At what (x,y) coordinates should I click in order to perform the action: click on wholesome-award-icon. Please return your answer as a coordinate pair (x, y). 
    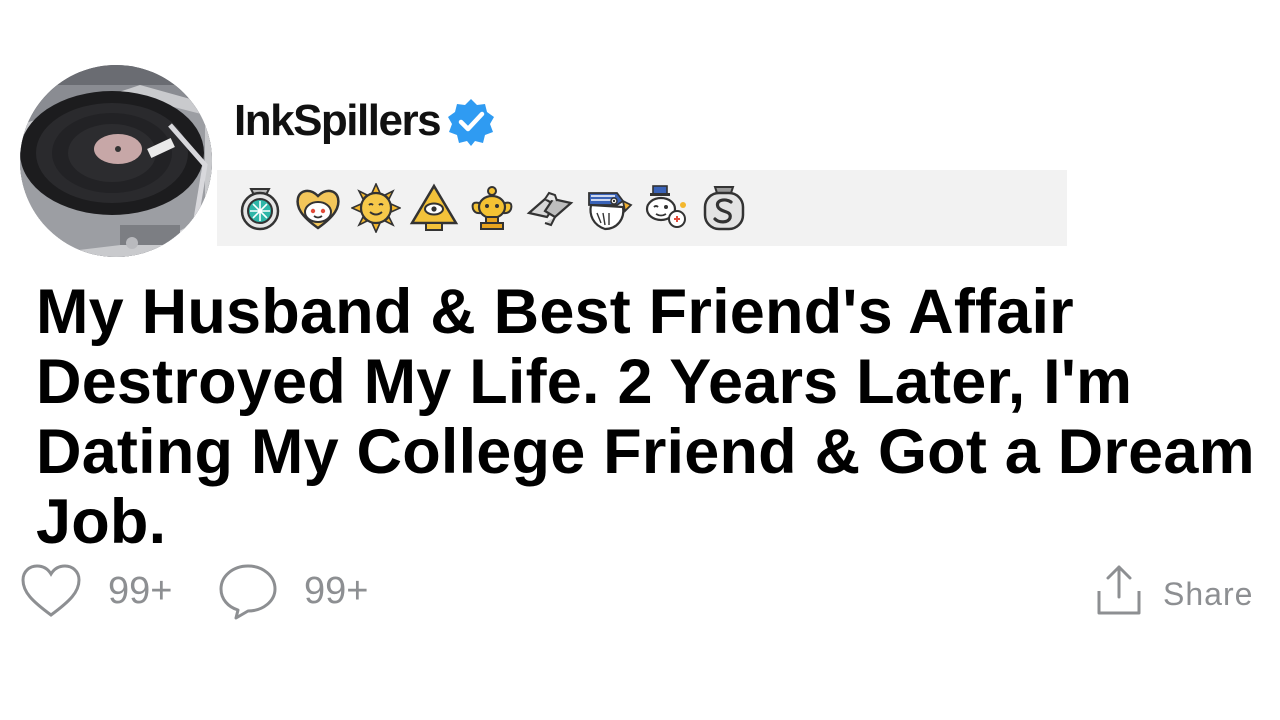
    Looking at the image, I should click on (318, 208).